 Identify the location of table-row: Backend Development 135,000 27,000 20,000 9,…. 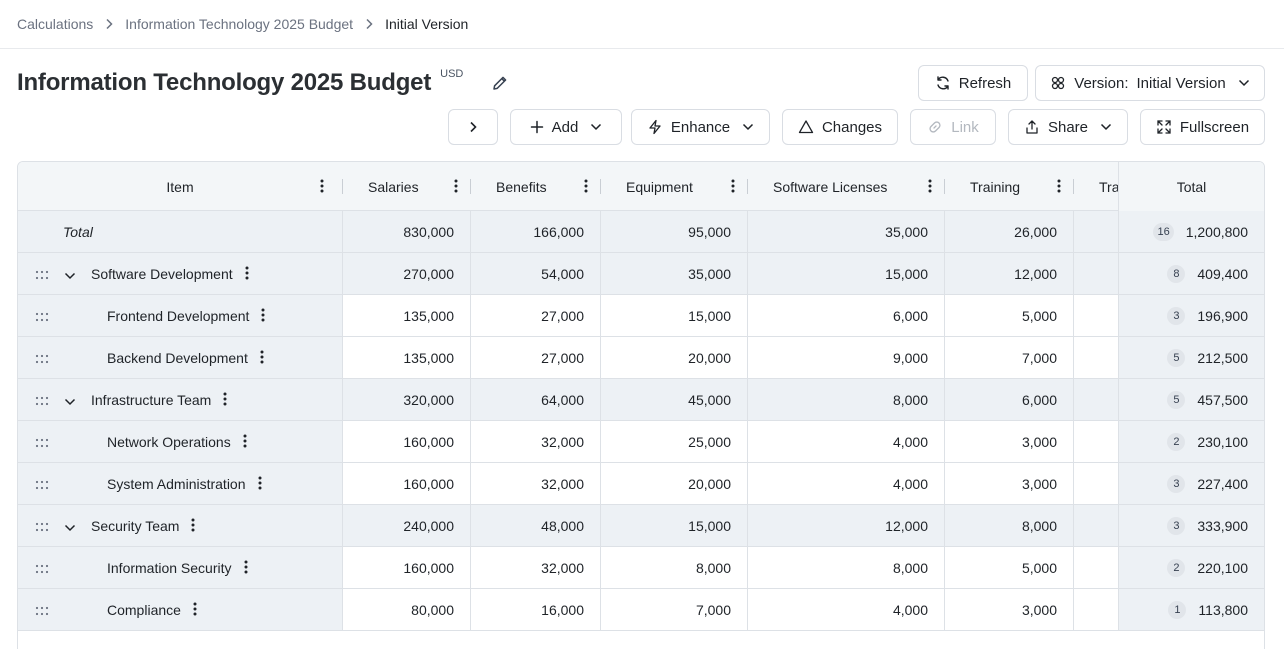
(641, 358).